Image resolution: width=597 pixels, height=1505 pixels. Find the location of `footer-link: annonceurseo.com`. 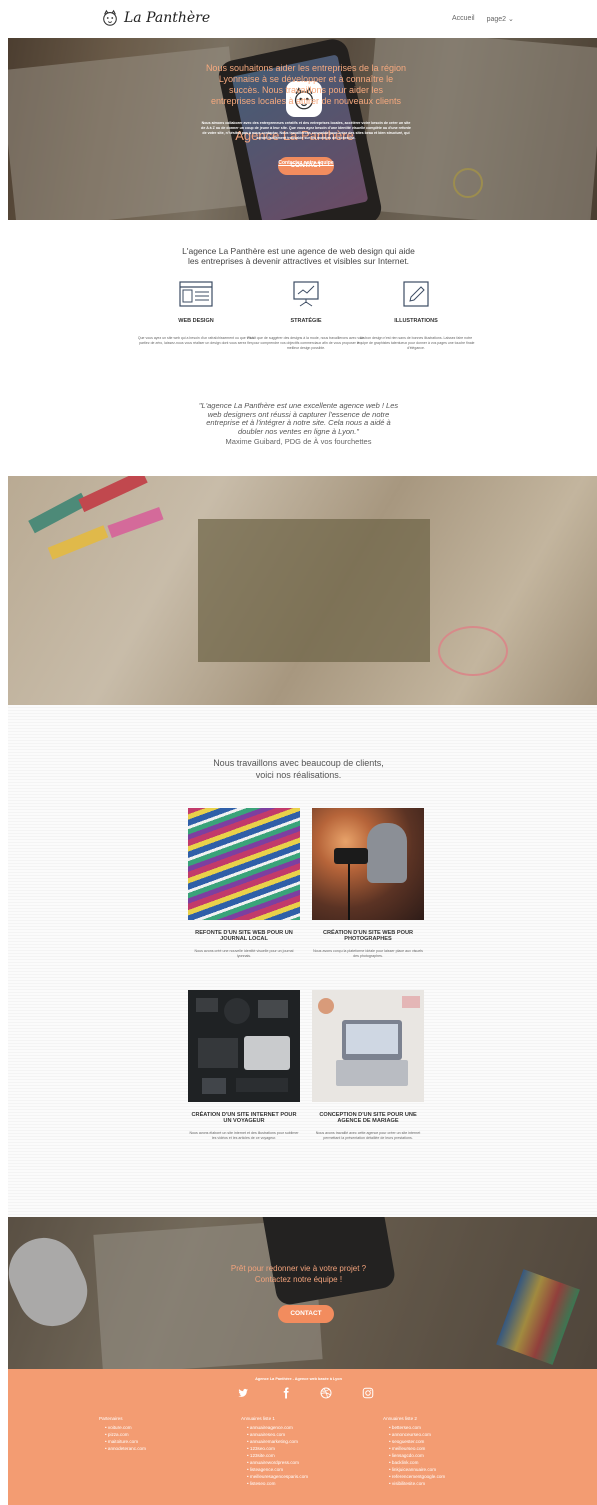

footer-link: annonceurseo.com is located at coordinates (451, 1434).